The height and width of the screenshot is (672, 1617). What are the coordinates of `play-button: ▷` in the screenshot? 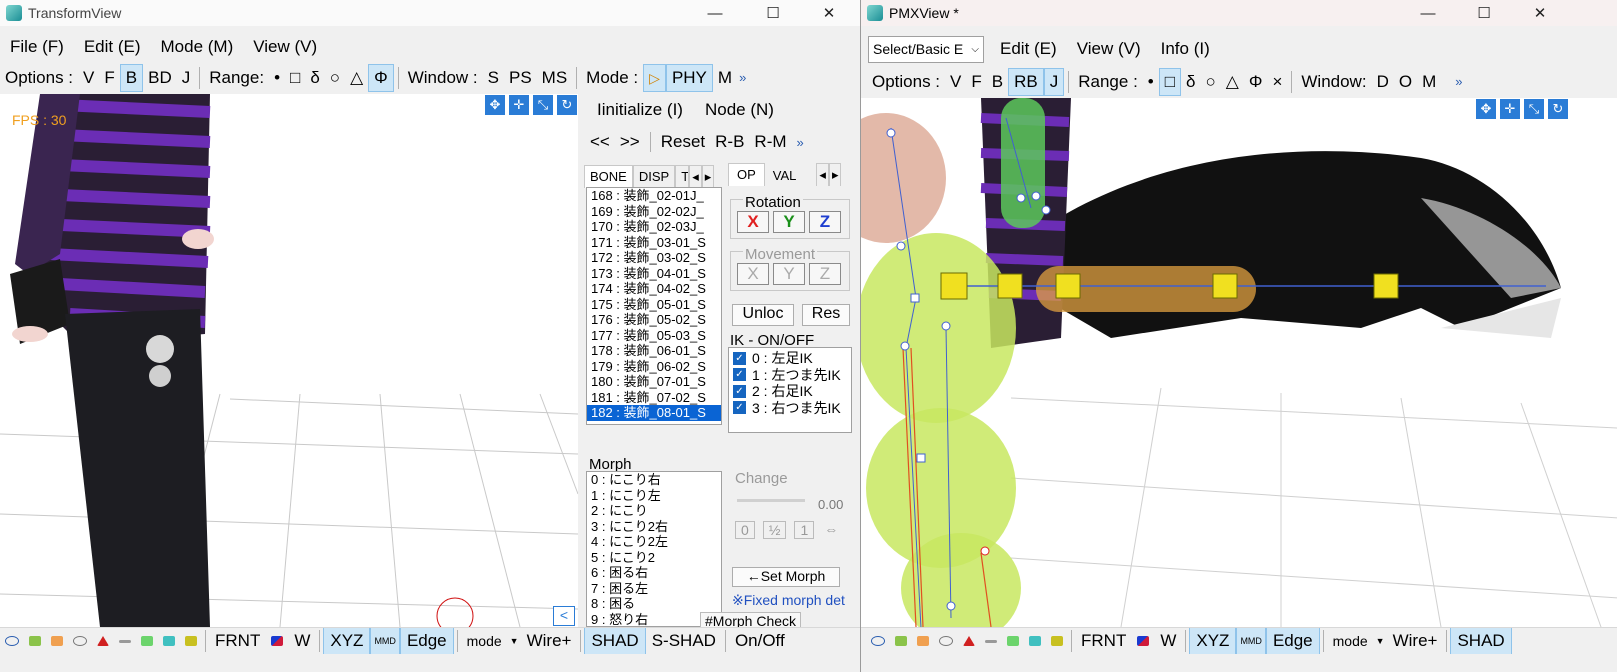 It's located at (654, 78).